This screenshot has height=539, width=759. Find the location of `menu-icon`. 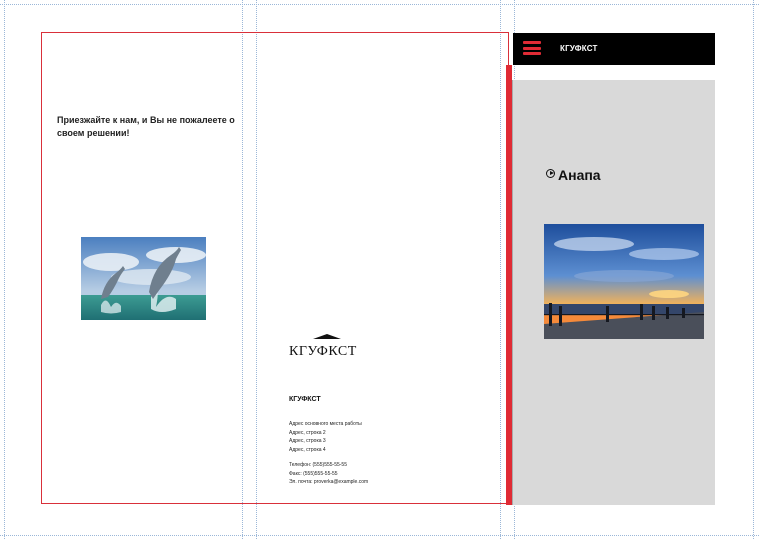

menu-icon is located at coordinates (532, 48).